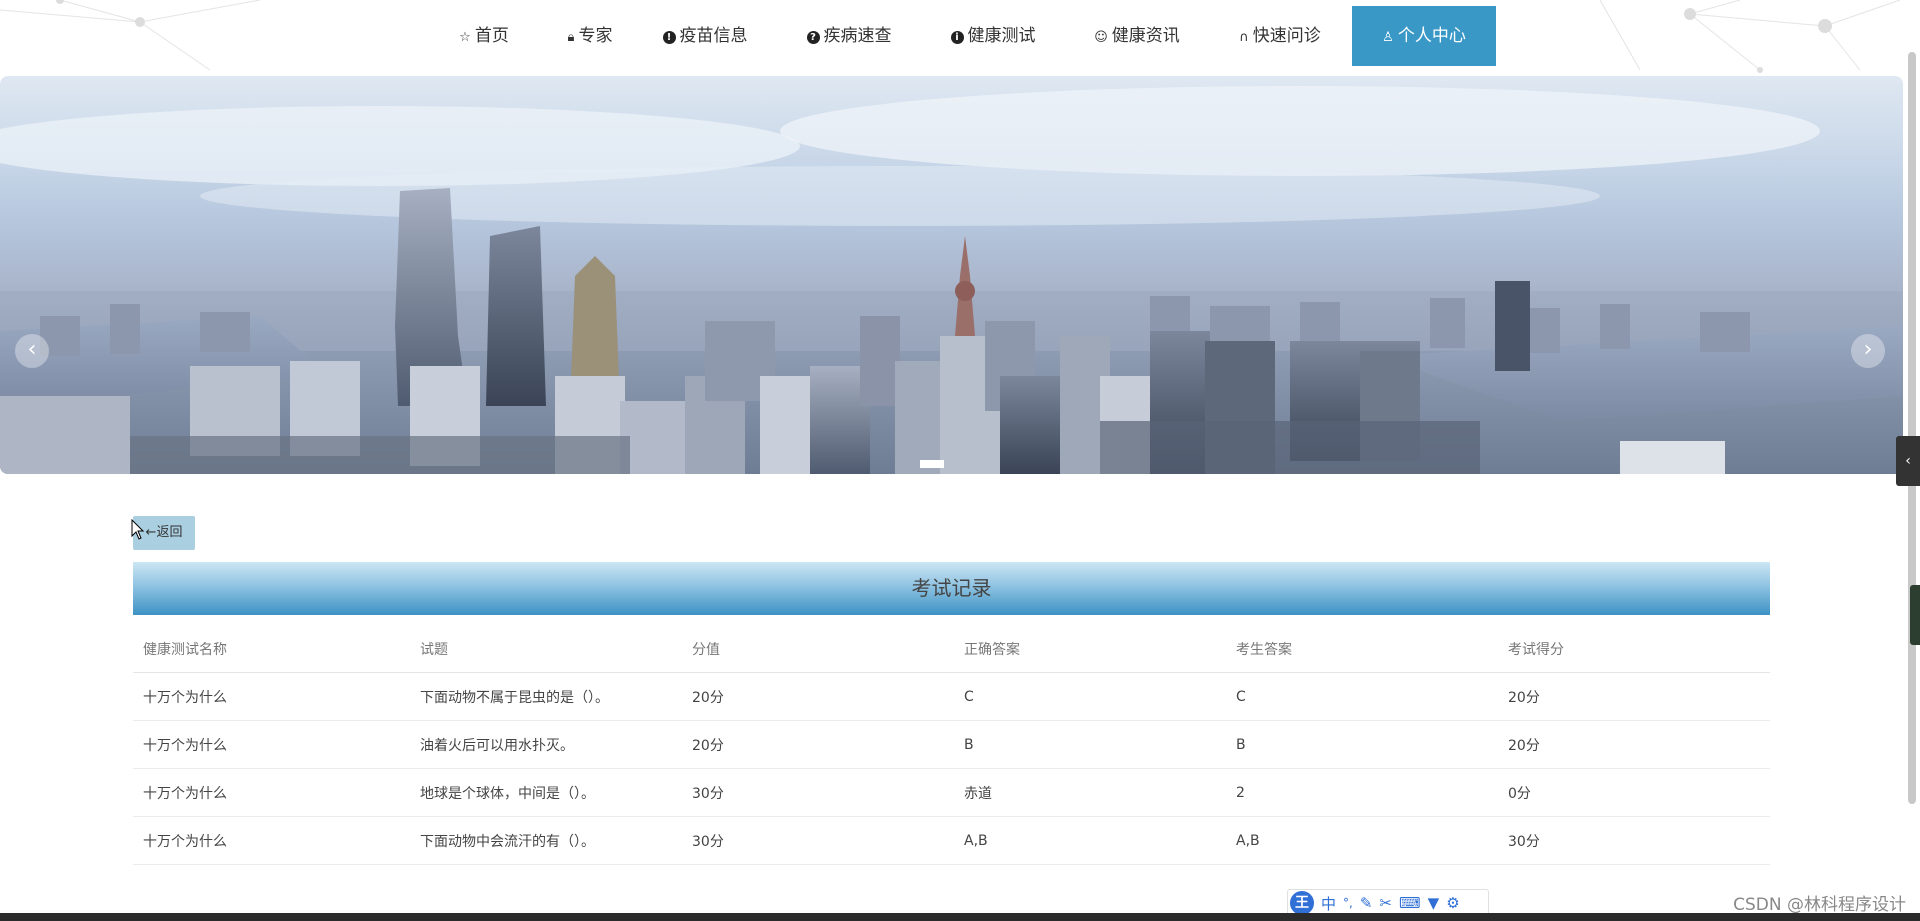  I want to click on table-header-row: 健康测试名称 试题 分值 正确答案 考生答案 考试得分, so click(951, 649).